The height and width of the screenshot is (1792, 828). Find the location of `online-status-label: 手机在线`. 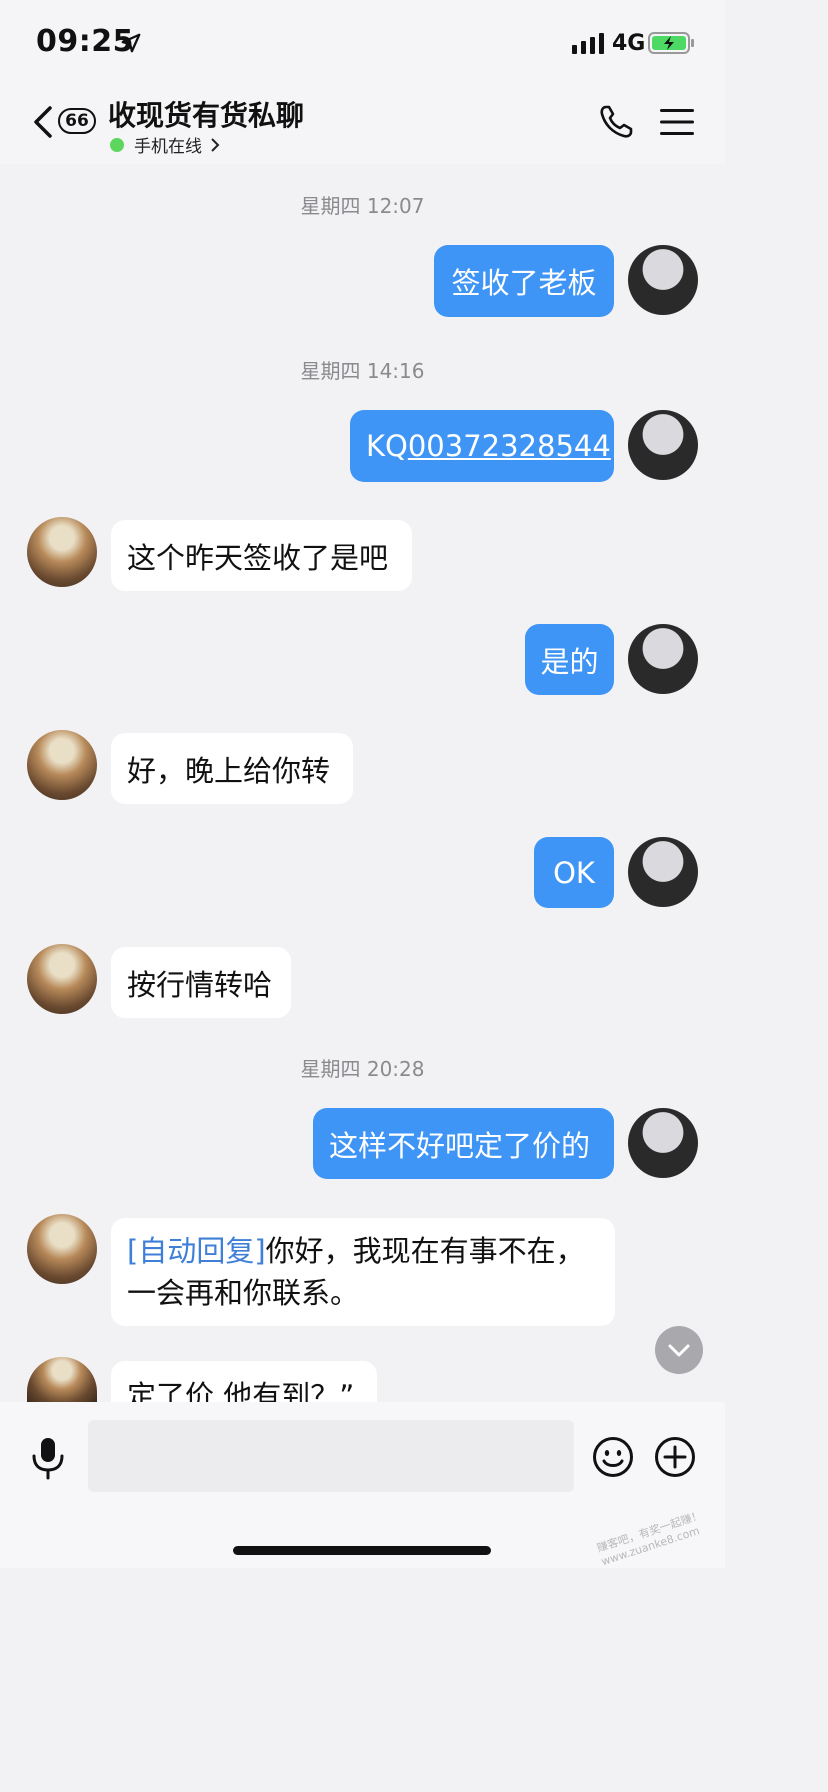

online-status-label: 手机在线 is located at coordinates (168, 147).